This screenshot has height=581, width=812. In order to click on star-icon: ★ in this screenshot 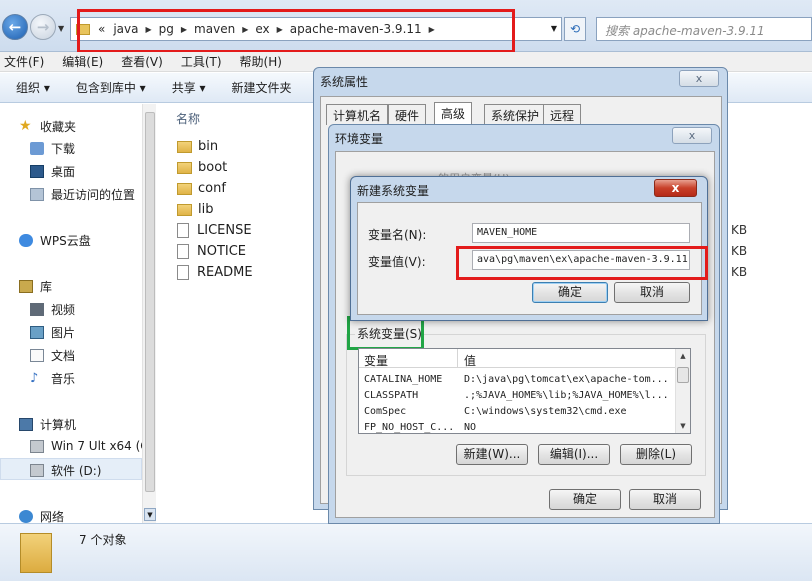, I will do `click(25, 126)`.